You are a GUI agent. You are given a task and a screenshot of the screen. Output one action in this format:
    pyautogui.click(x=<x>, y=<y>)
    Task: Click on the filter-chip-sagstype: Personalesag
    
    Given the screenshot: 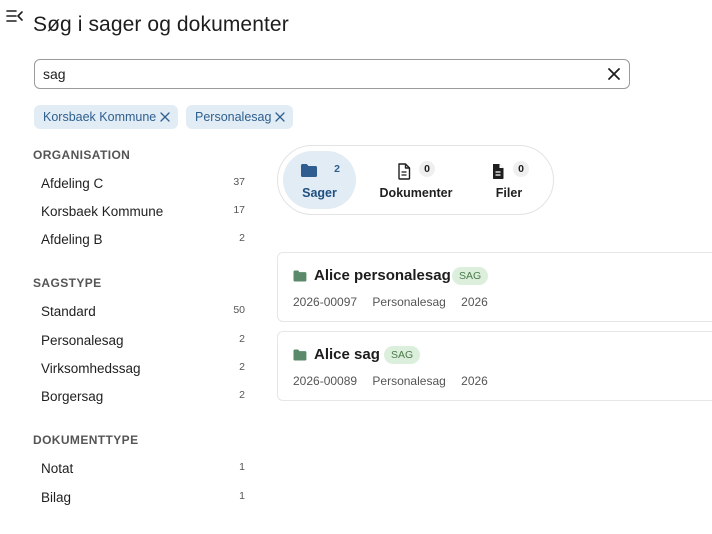 What is the action you would take?
    pyautogui.click(x=240, y=117)
    